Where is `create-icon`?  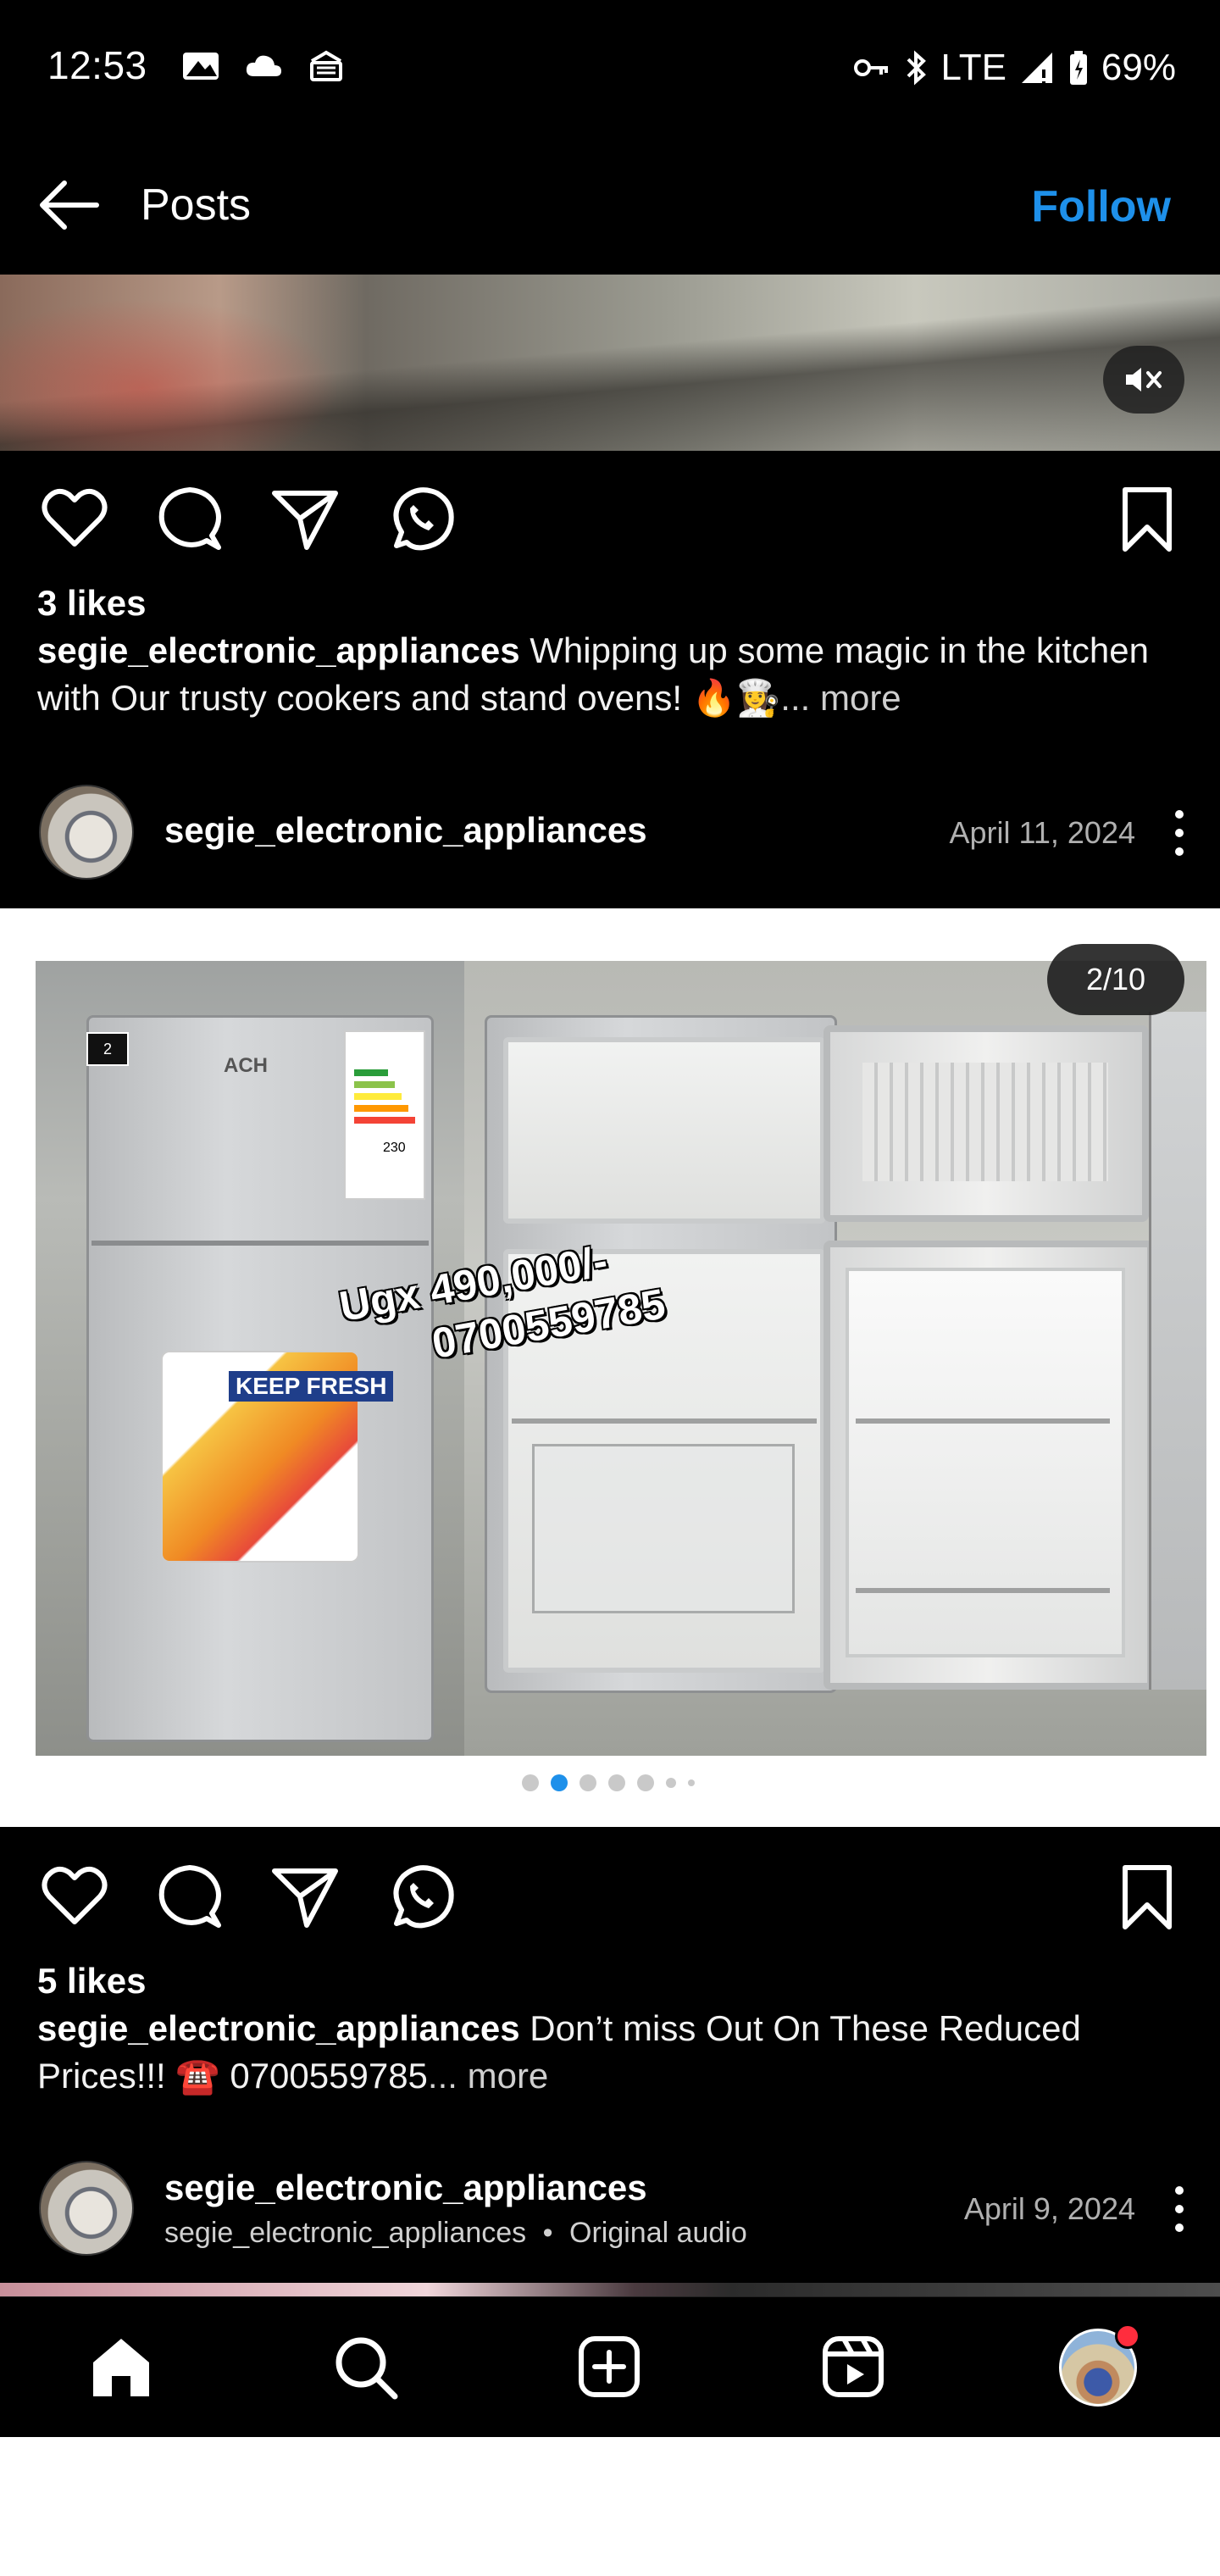 create-icon is located at coordinates (609, 2366).